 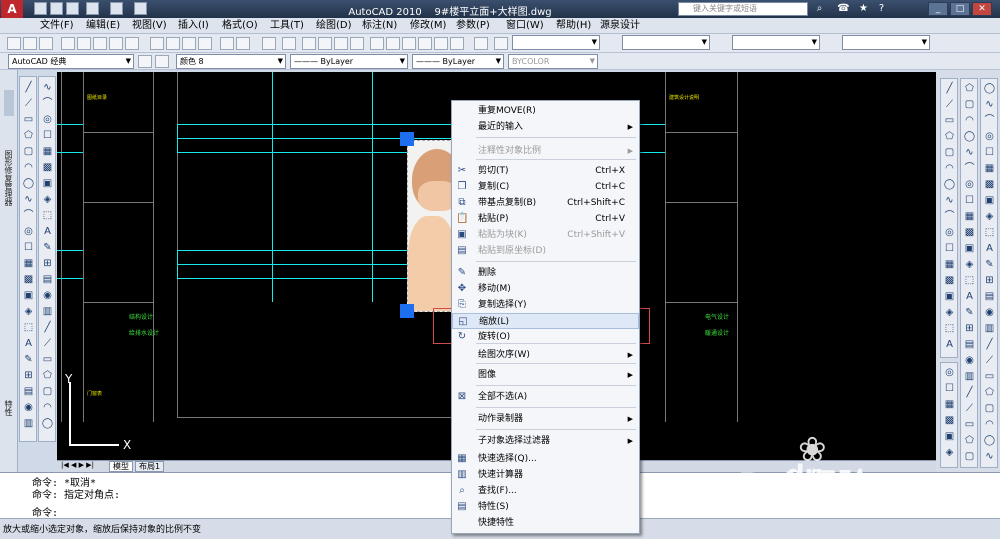 I want to click on menu-item: 参数(P), so click(x=473, y=26).